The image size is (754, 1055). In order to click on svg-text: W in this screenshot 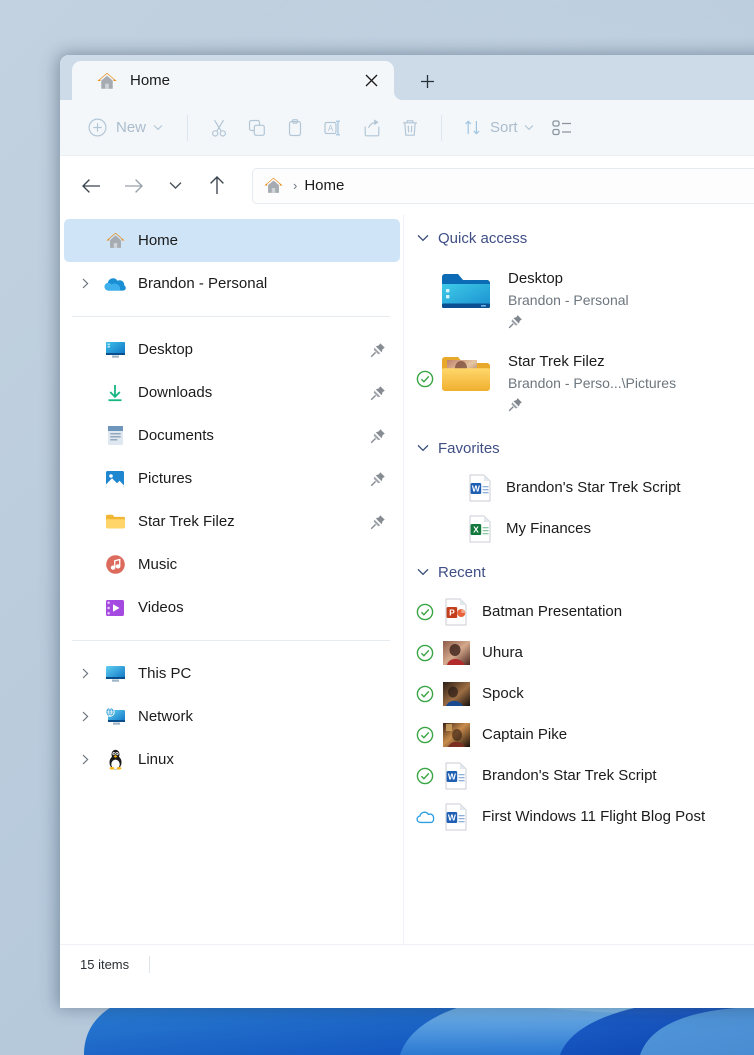, I will do `click(452, 817)`.